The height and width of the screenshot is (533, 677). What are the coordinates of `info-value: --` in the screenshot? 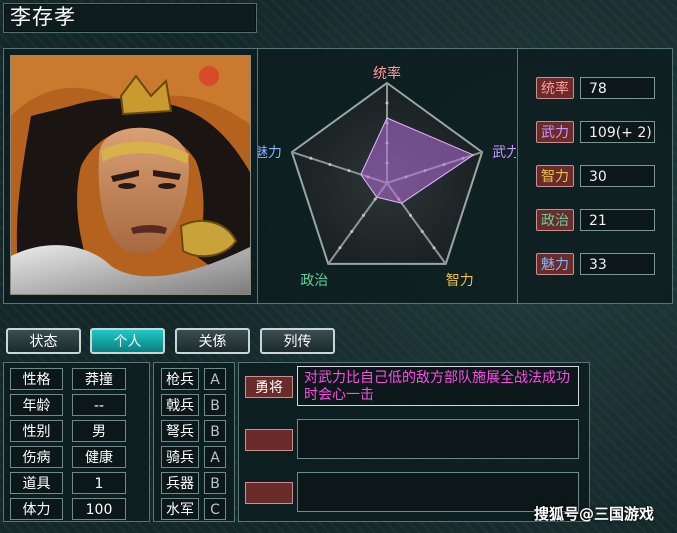 It's located at (99, 405).